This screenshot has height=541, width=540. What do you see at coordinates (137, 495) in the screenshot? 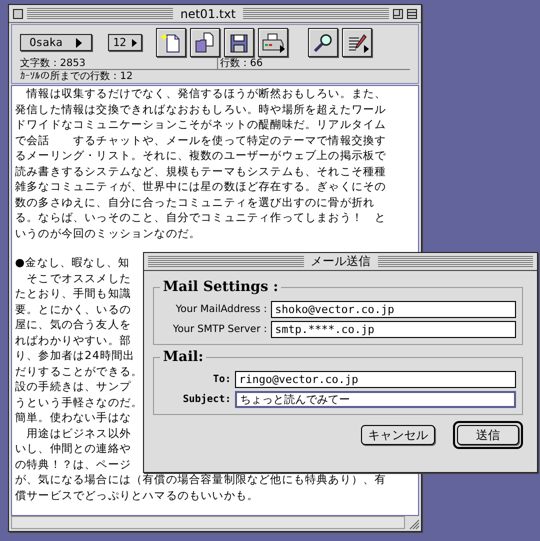
I see `text-line: 償サービスでどっぷりとハマるのもいいかも。` at bounding box center [137, 495].